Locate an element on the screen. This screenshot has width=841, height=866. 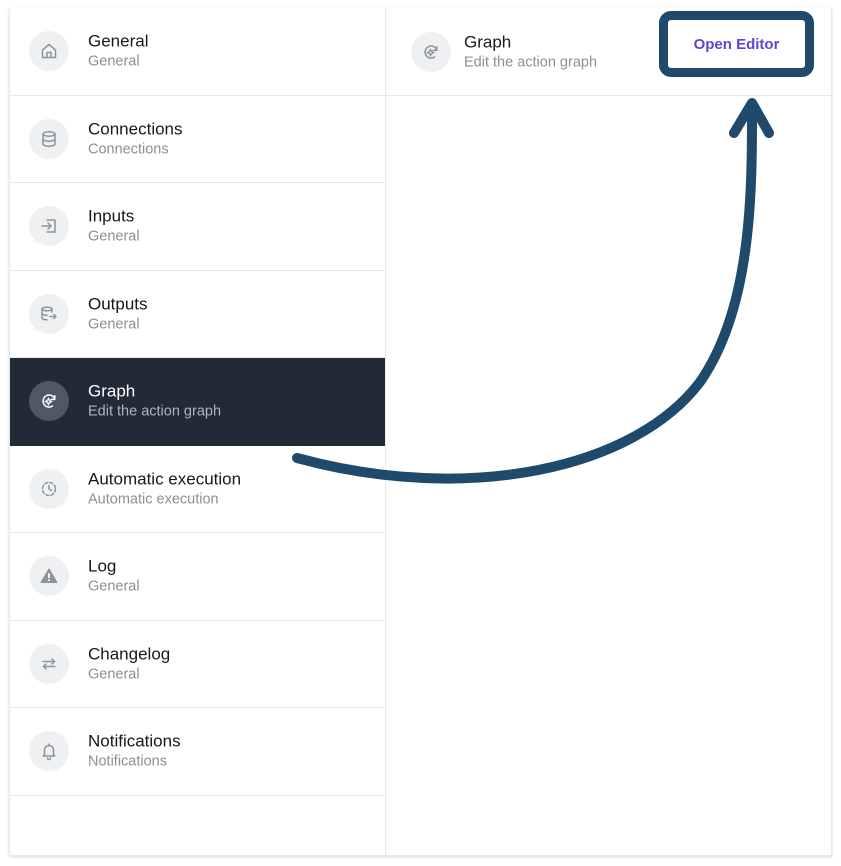
sidebar-item-connections: Connections Connections is located at coordinates (197, 139).